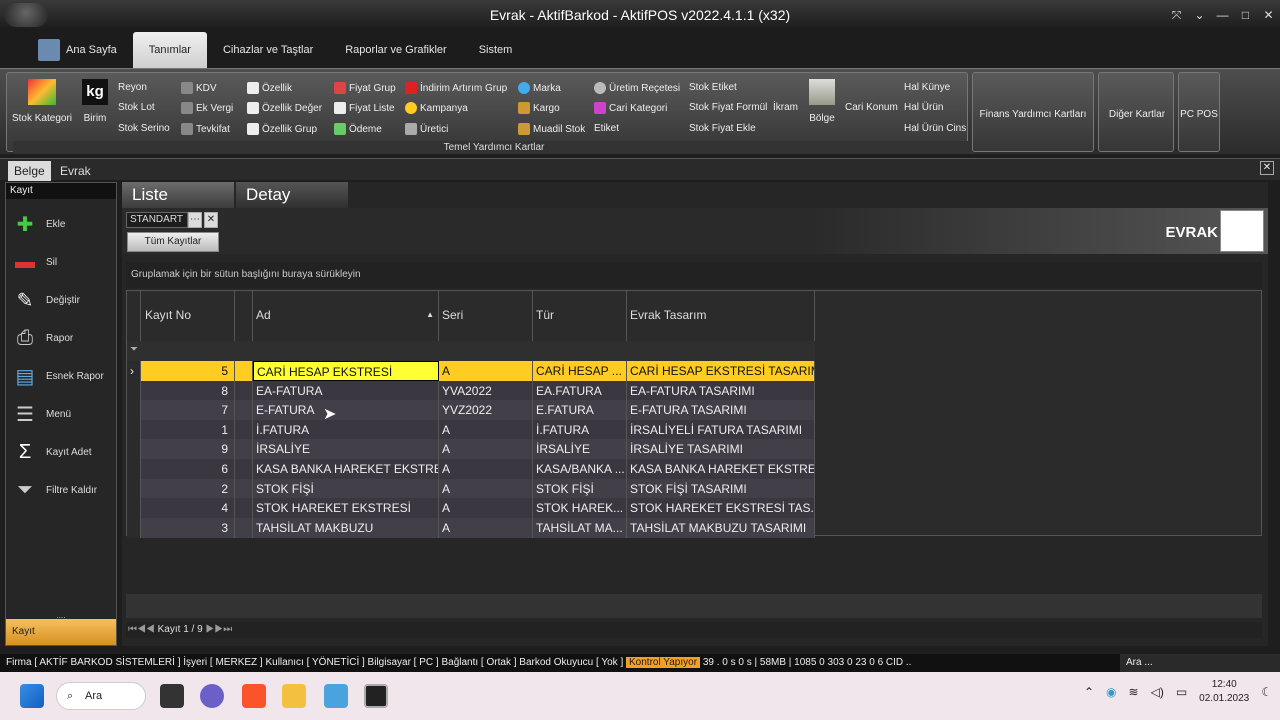 Image resolution: width=1280 pixels, height=720 pixels. I want to click on cell-tur: İRSALİYE, so click(580, 449).